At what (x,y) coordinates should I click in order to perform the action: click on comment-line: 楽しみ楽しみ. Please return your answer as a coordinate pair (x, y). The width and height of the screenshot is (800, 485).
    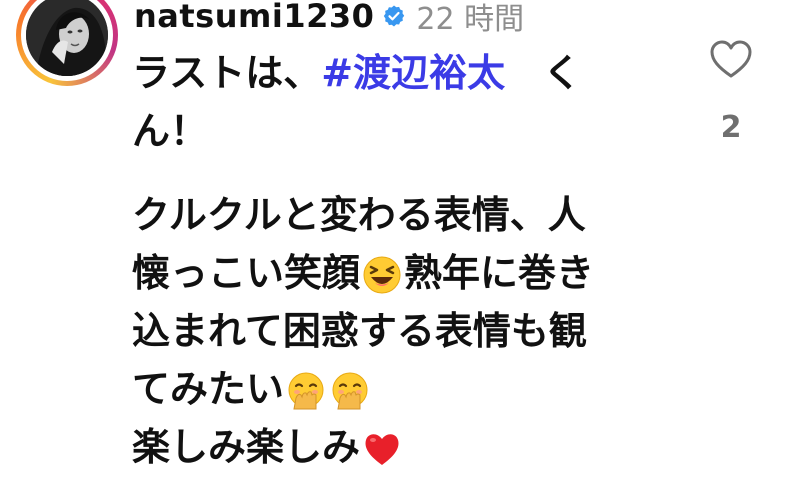
    Looking at the image, I should click on (392, 447).